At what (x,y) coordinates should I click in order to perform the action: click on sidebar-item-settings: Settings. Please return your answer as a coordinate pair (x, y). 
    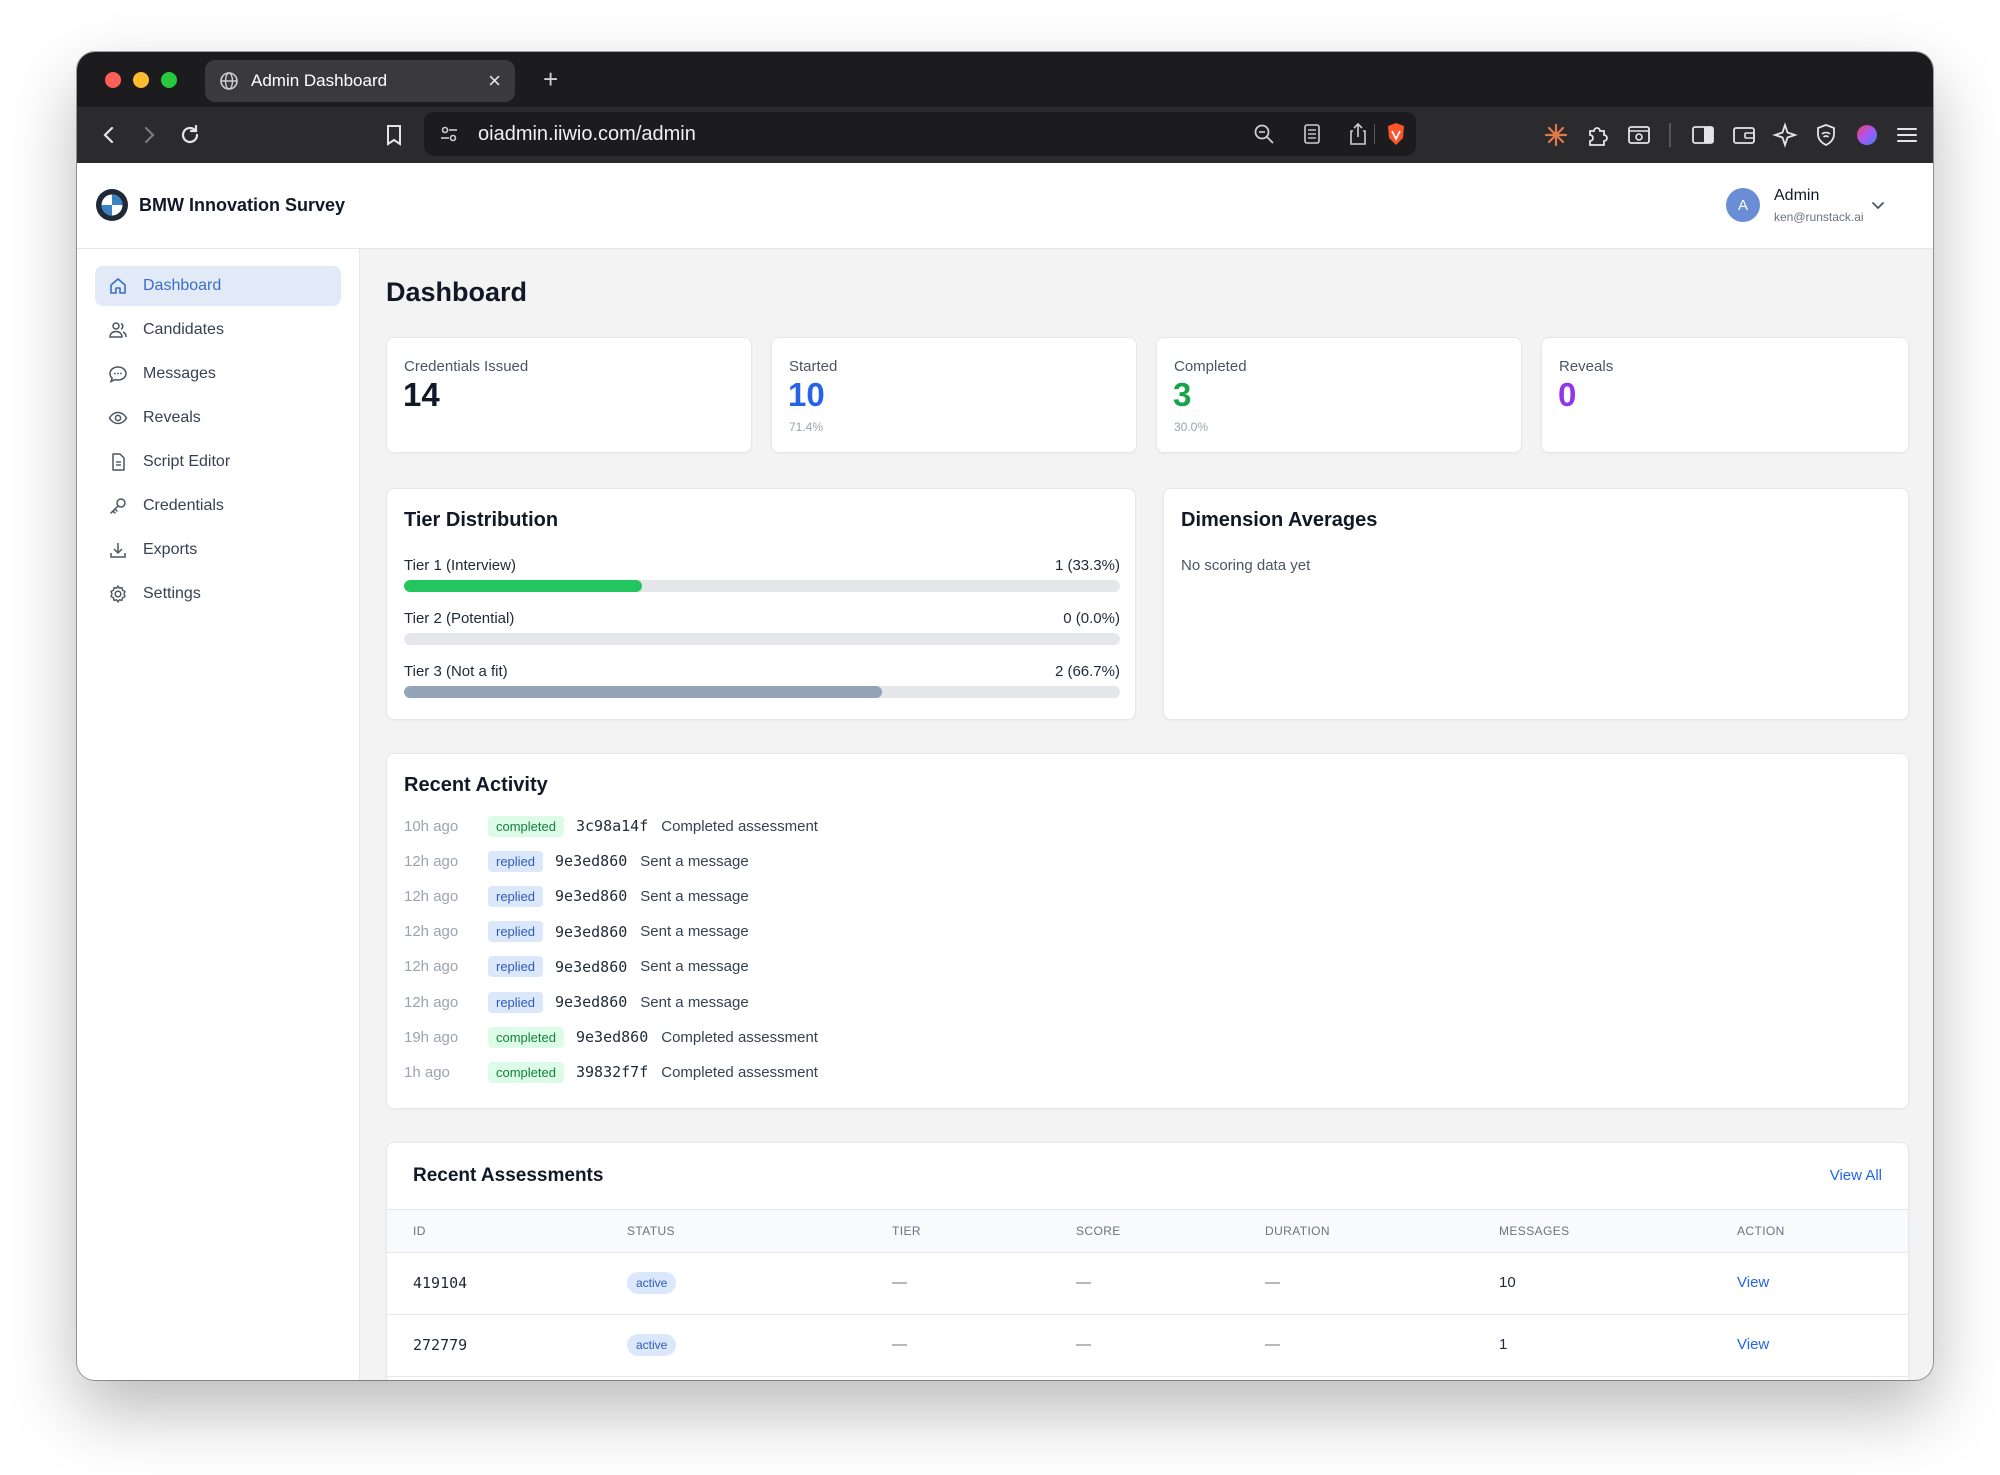
    Looking at the image, I should click on (218, 594).